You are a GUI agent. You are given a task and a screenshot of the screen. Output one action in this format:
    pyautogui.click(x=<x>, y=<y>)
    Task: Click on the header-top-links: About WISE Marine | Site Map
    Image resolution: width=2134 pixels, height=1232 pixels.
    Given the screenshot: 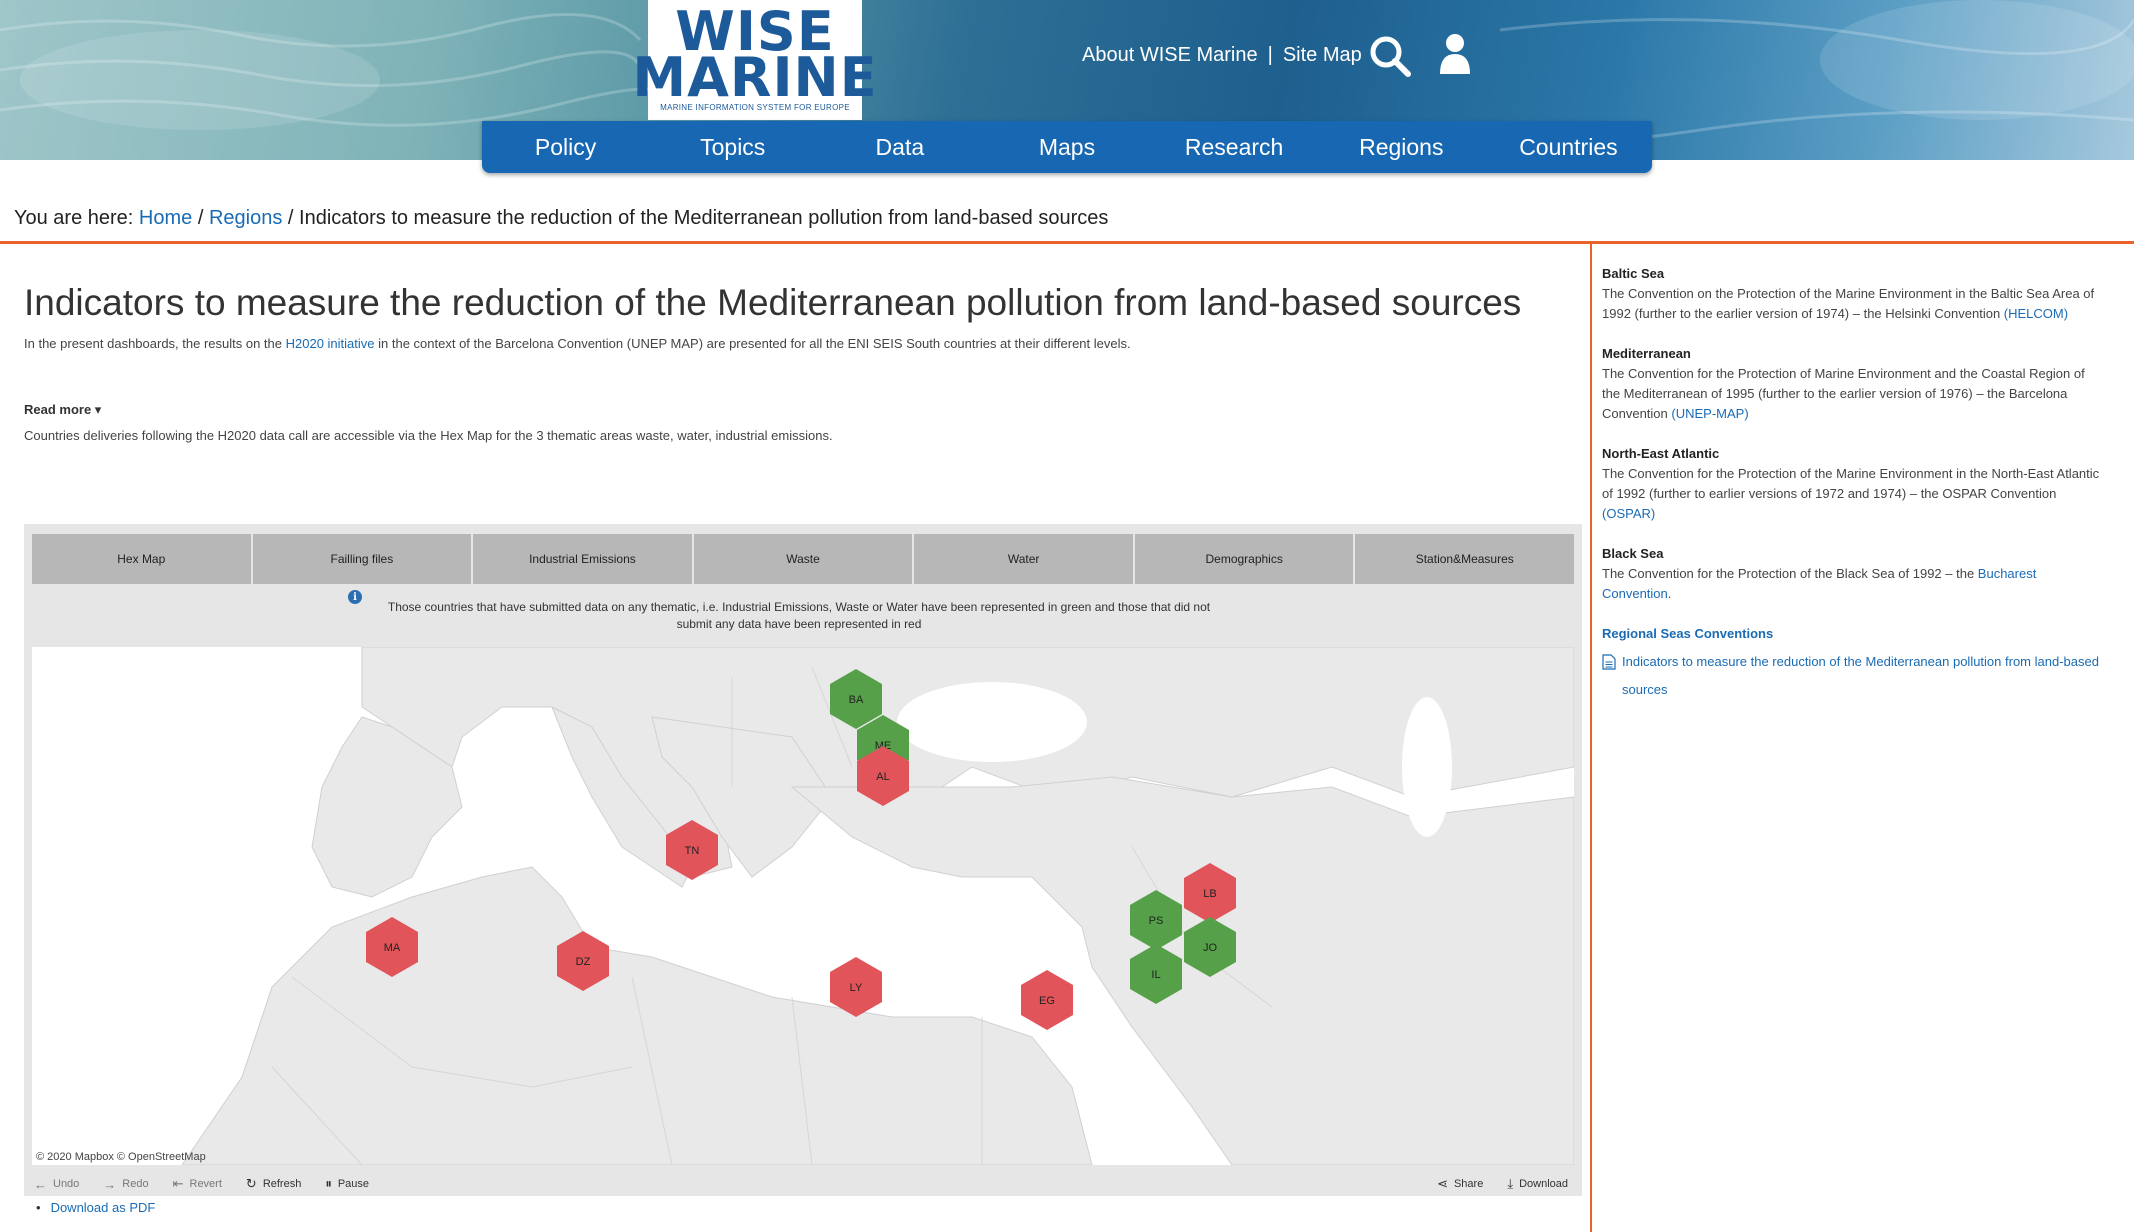 What is the action you would take?
    pyautogui.click(x=1222, y=55)
    